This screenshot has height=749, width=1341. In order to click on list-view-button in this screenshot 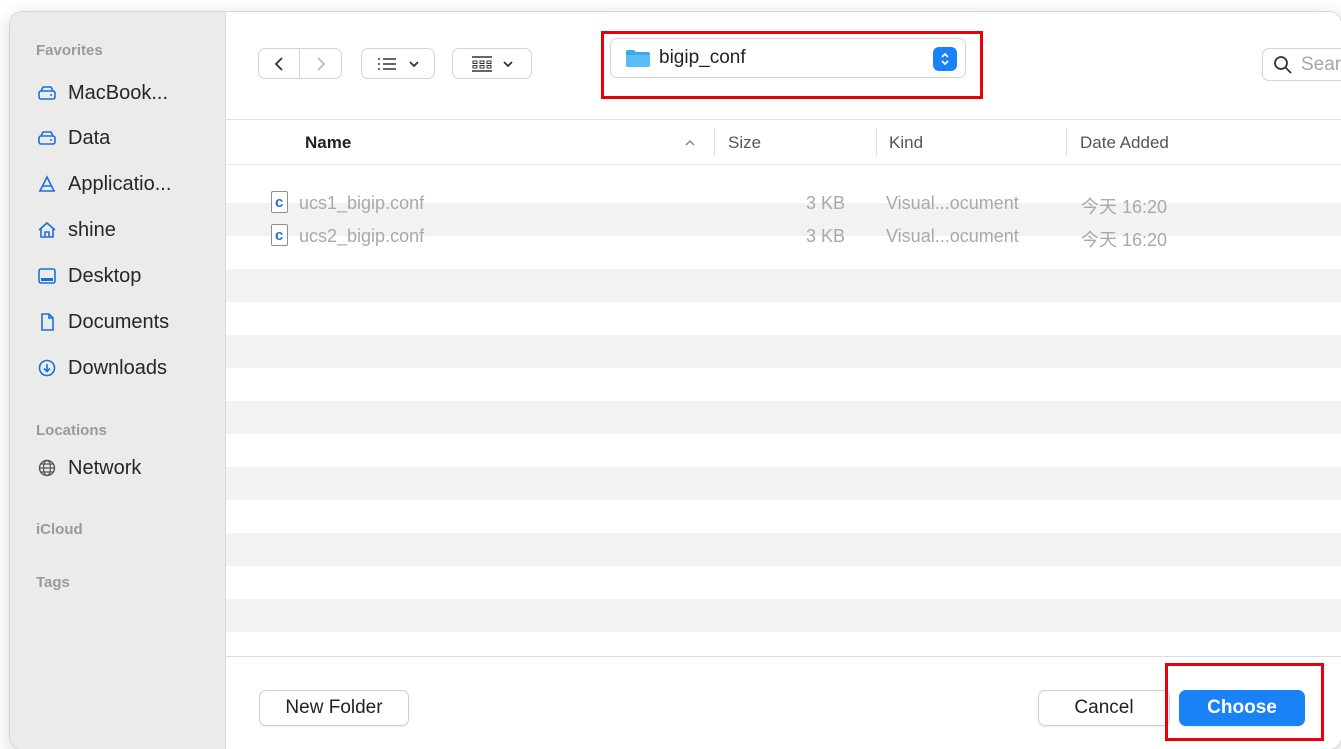, I will do `click(398, 63)`.